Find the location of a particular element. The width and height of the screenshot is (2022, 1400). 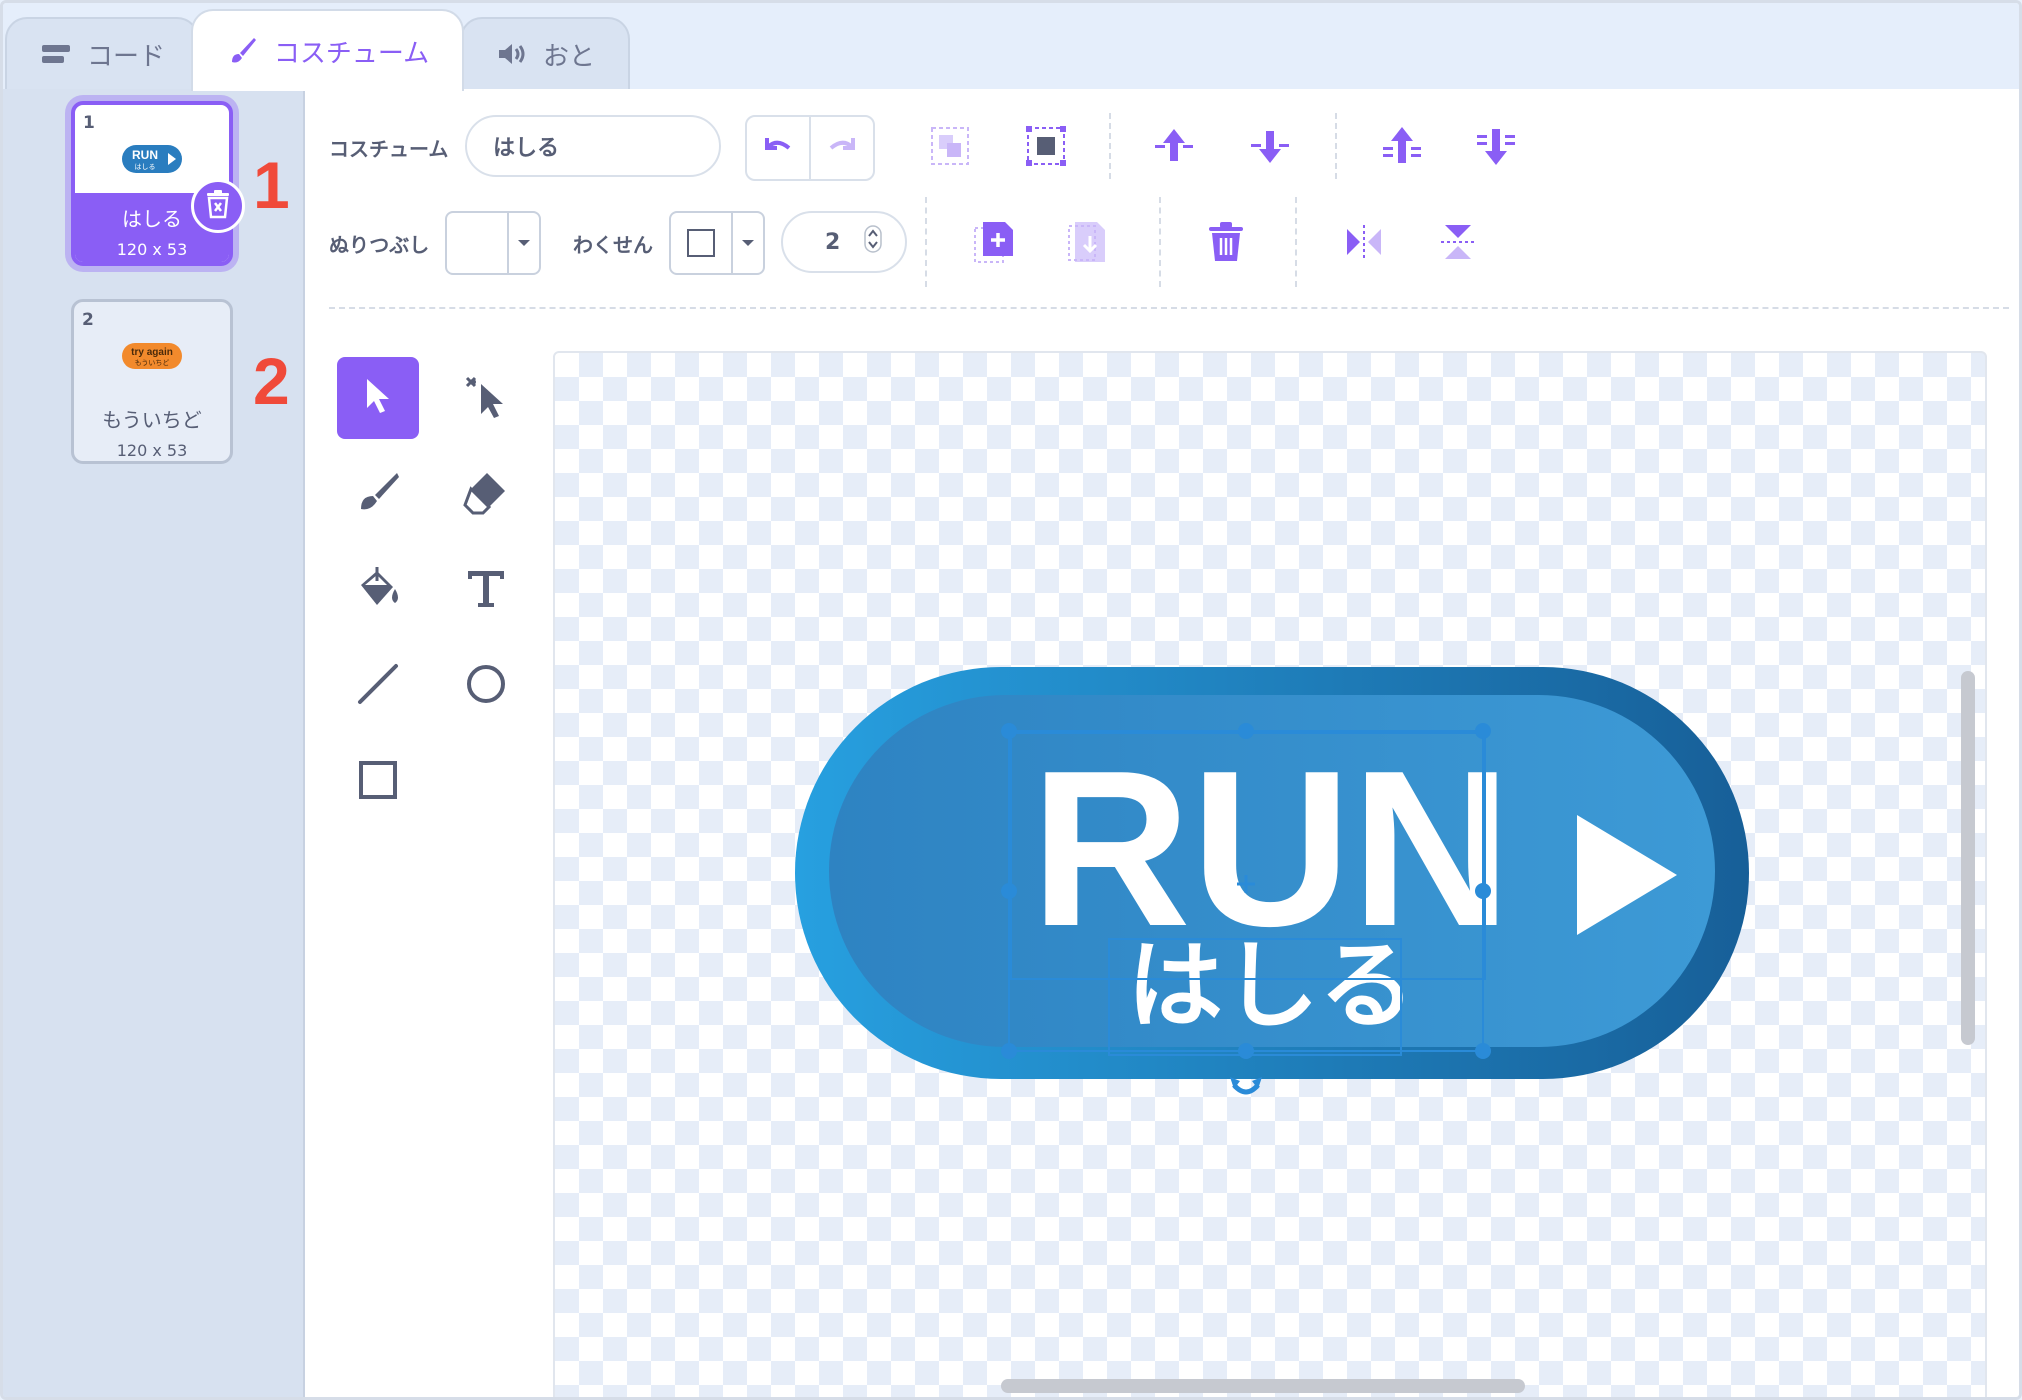

back-button is located at coordinates (1496, 148).